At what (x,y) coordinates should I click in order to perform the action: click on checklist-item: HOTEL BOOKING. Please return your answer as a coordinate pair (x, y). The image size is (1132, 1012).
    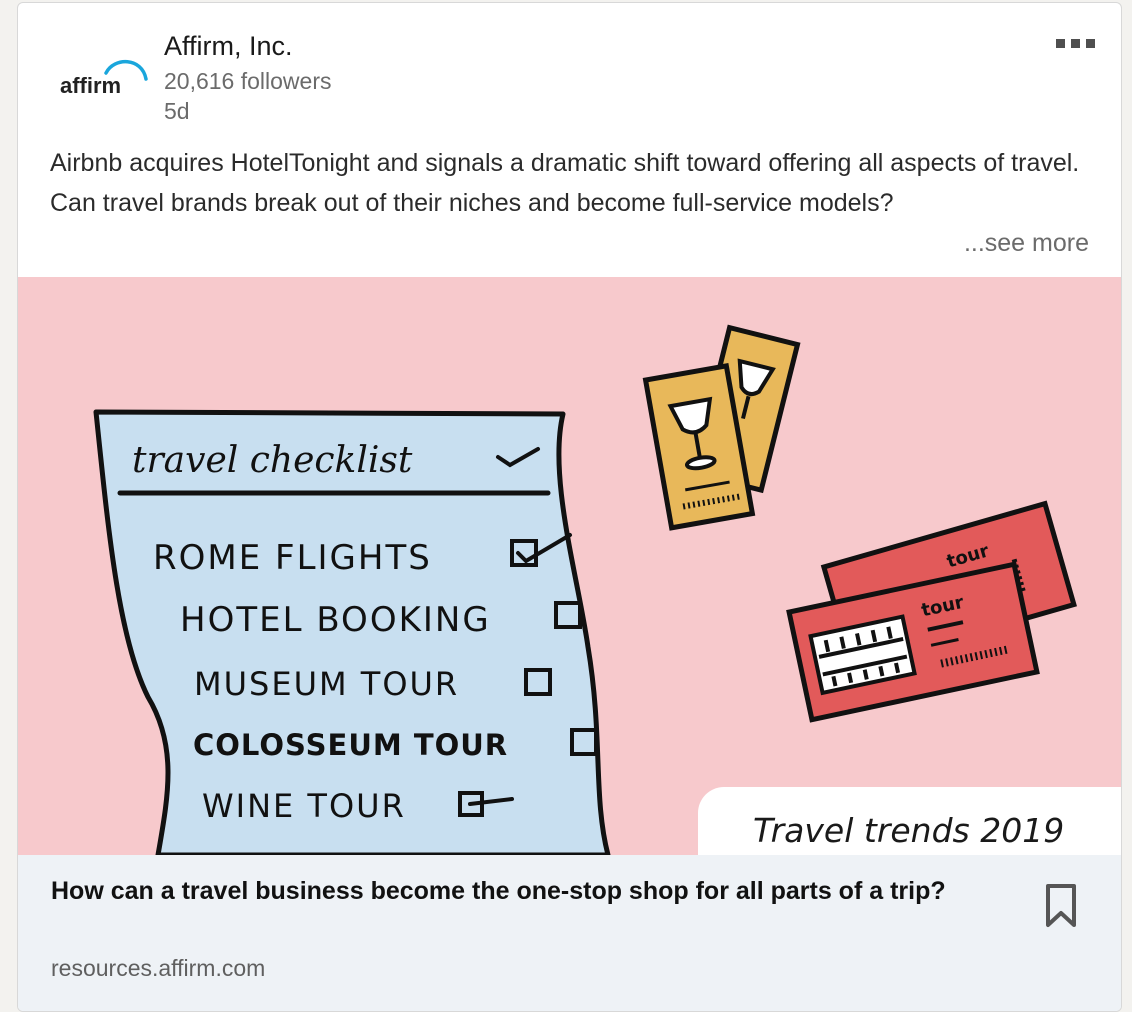
    Looking at the image, I should click on (335, 620).